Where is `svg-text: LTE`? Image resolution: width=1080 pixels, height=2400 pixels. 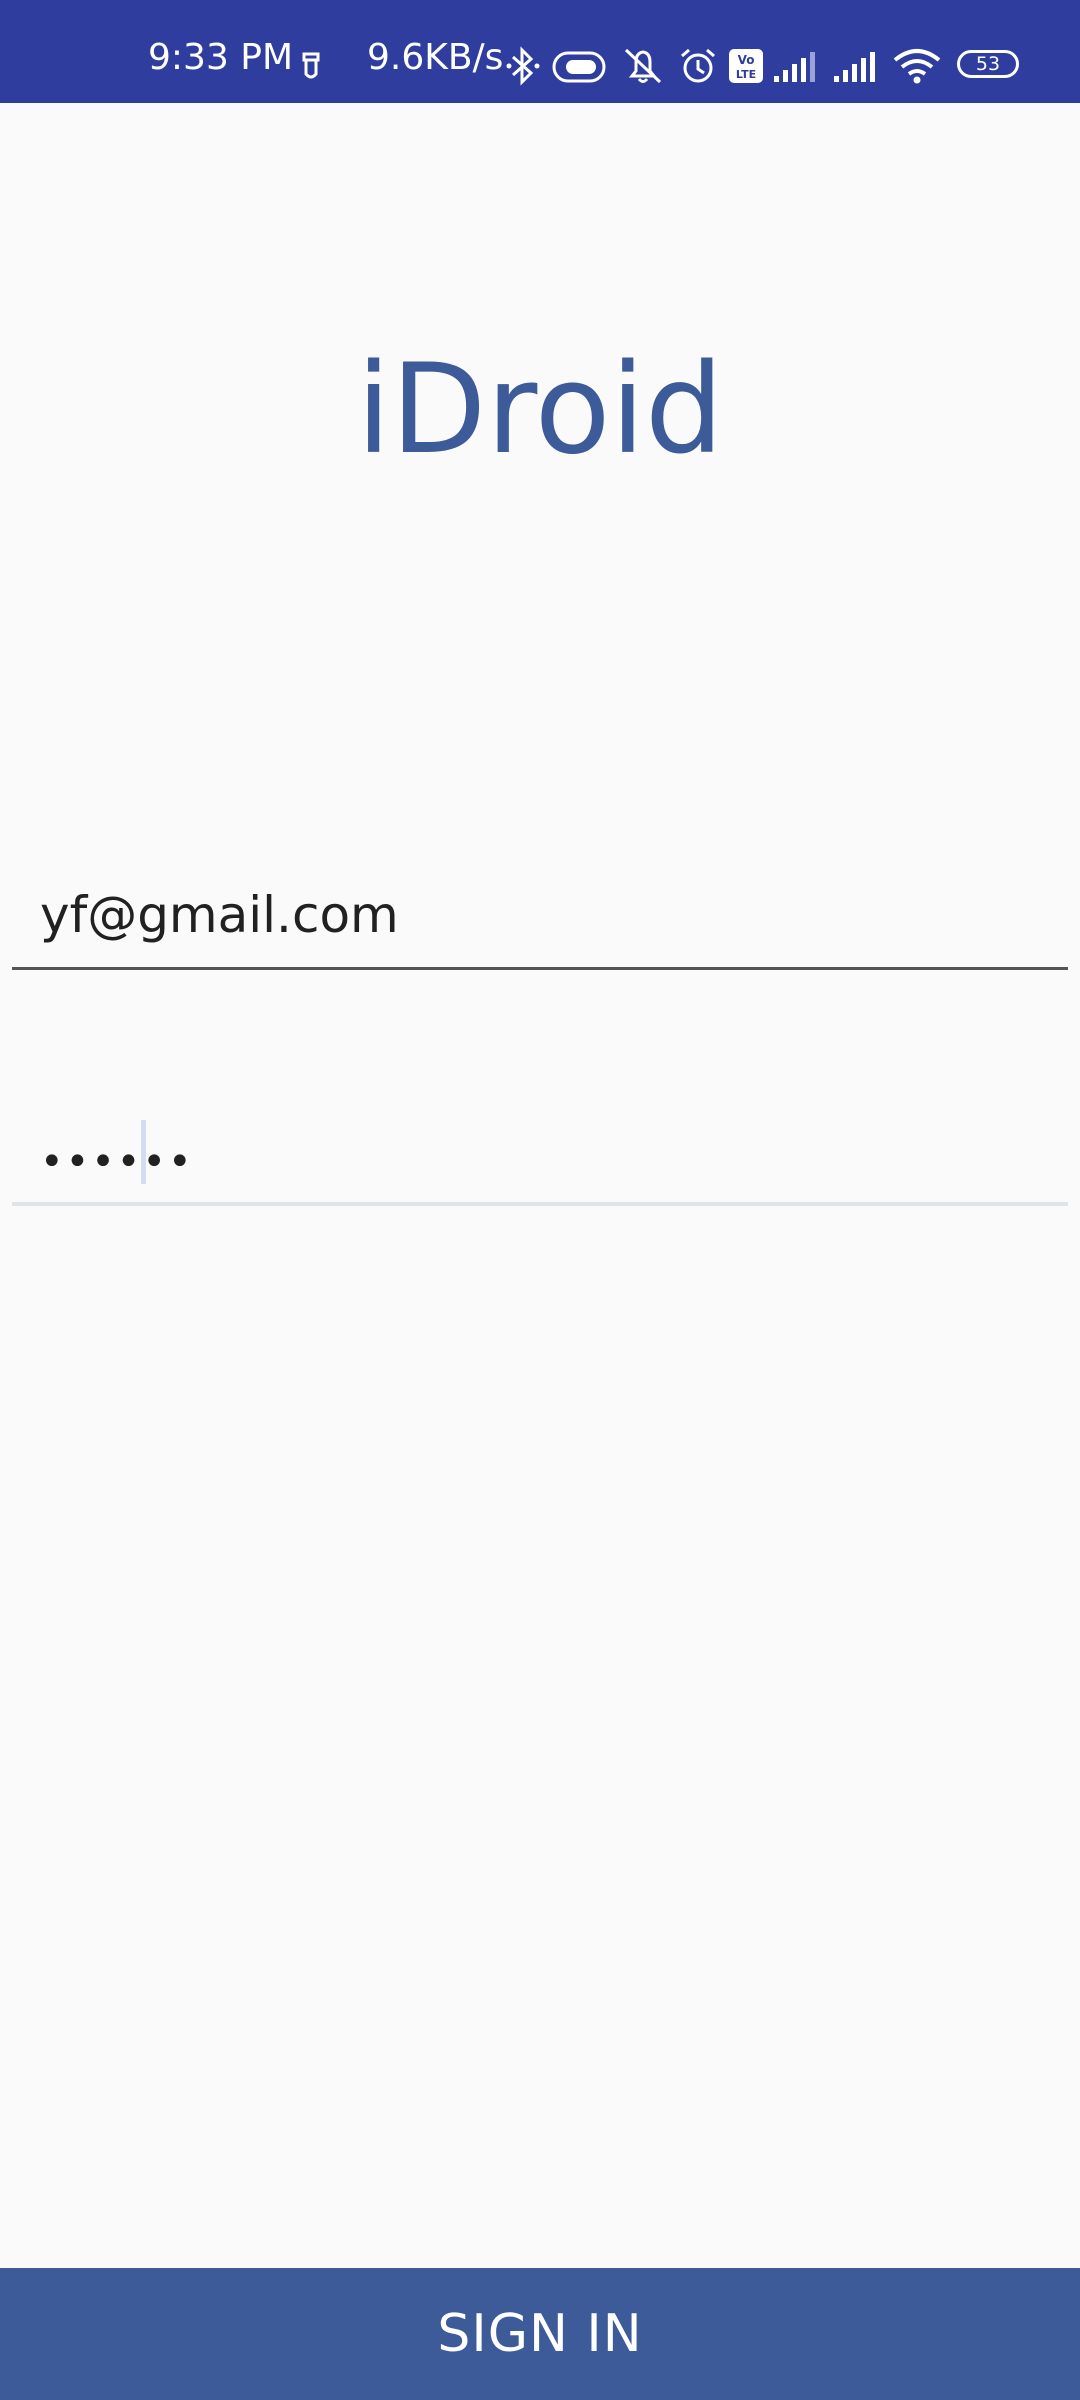 svg-text: LTE is located at coordinates (746, 74).